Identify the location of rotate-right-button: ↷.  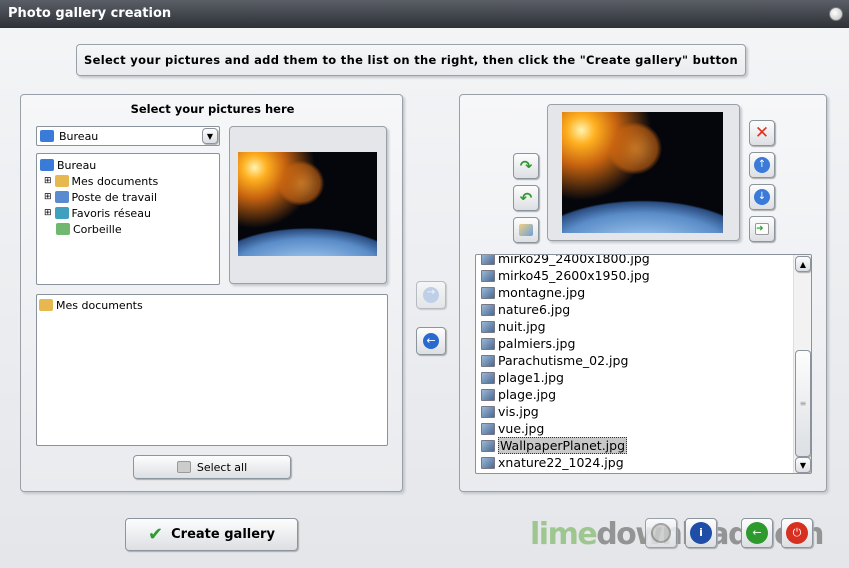
(526, 166).